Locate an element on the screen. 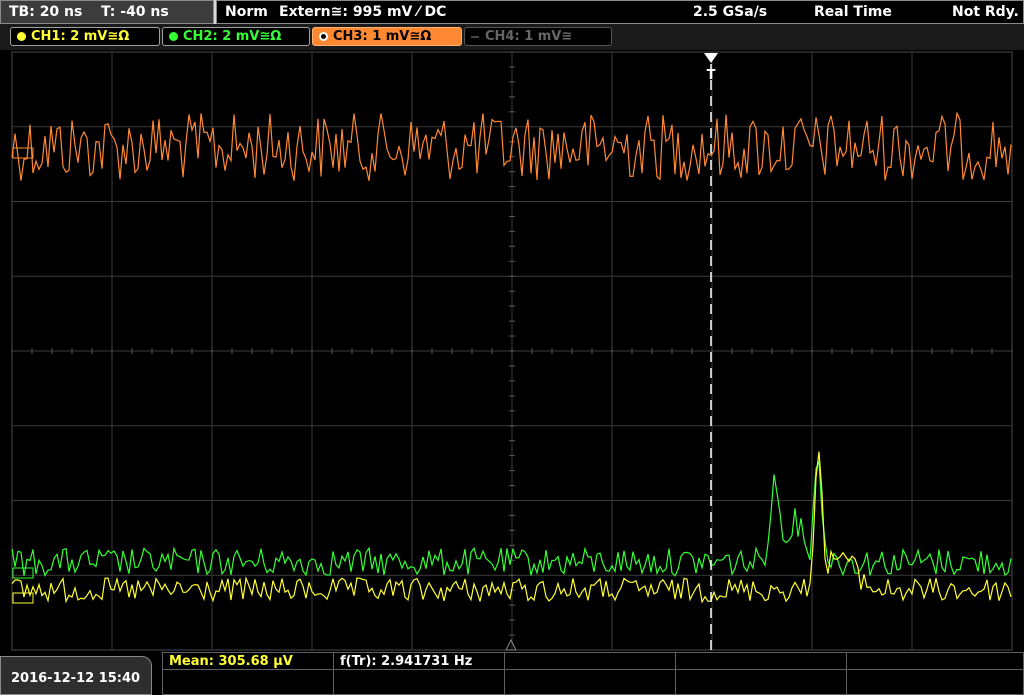  trigger-time-label: T: -40 ns is located at coordinates (135, 12).